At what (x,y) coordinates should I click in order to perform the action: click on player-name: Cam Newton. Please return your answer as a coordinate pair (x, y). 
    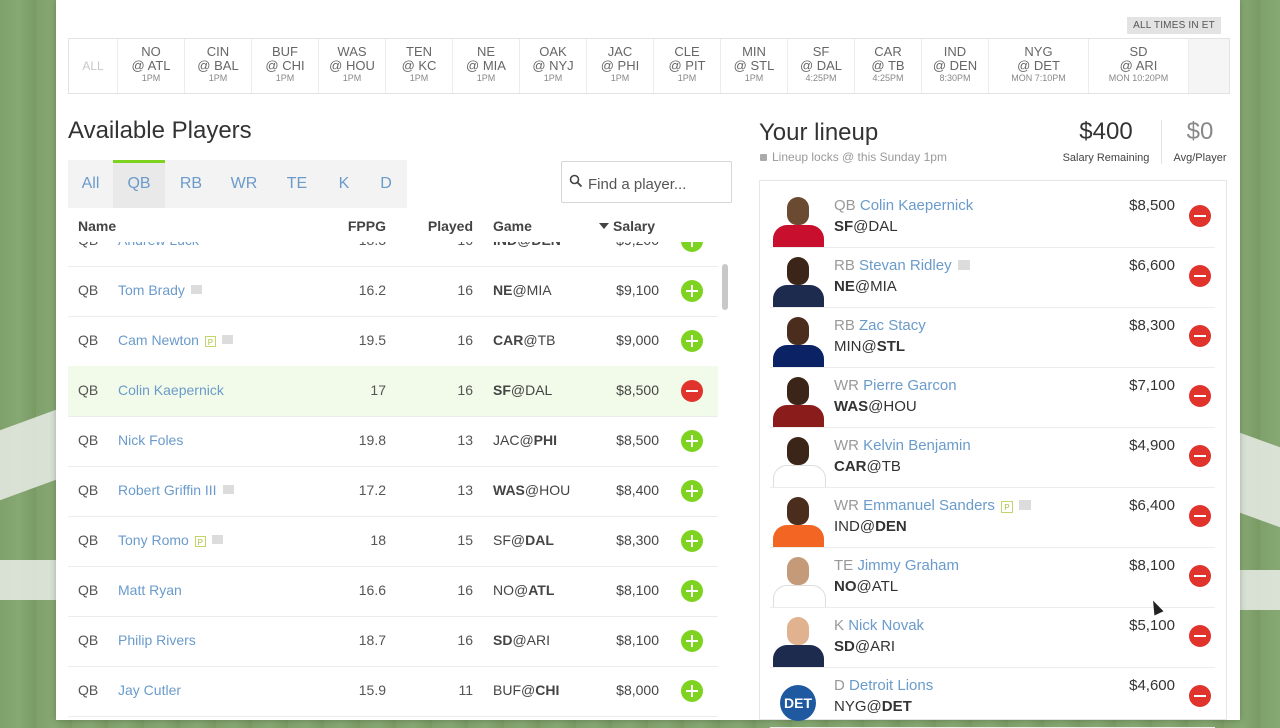
    Looking at the image, I should click on (158, 340).